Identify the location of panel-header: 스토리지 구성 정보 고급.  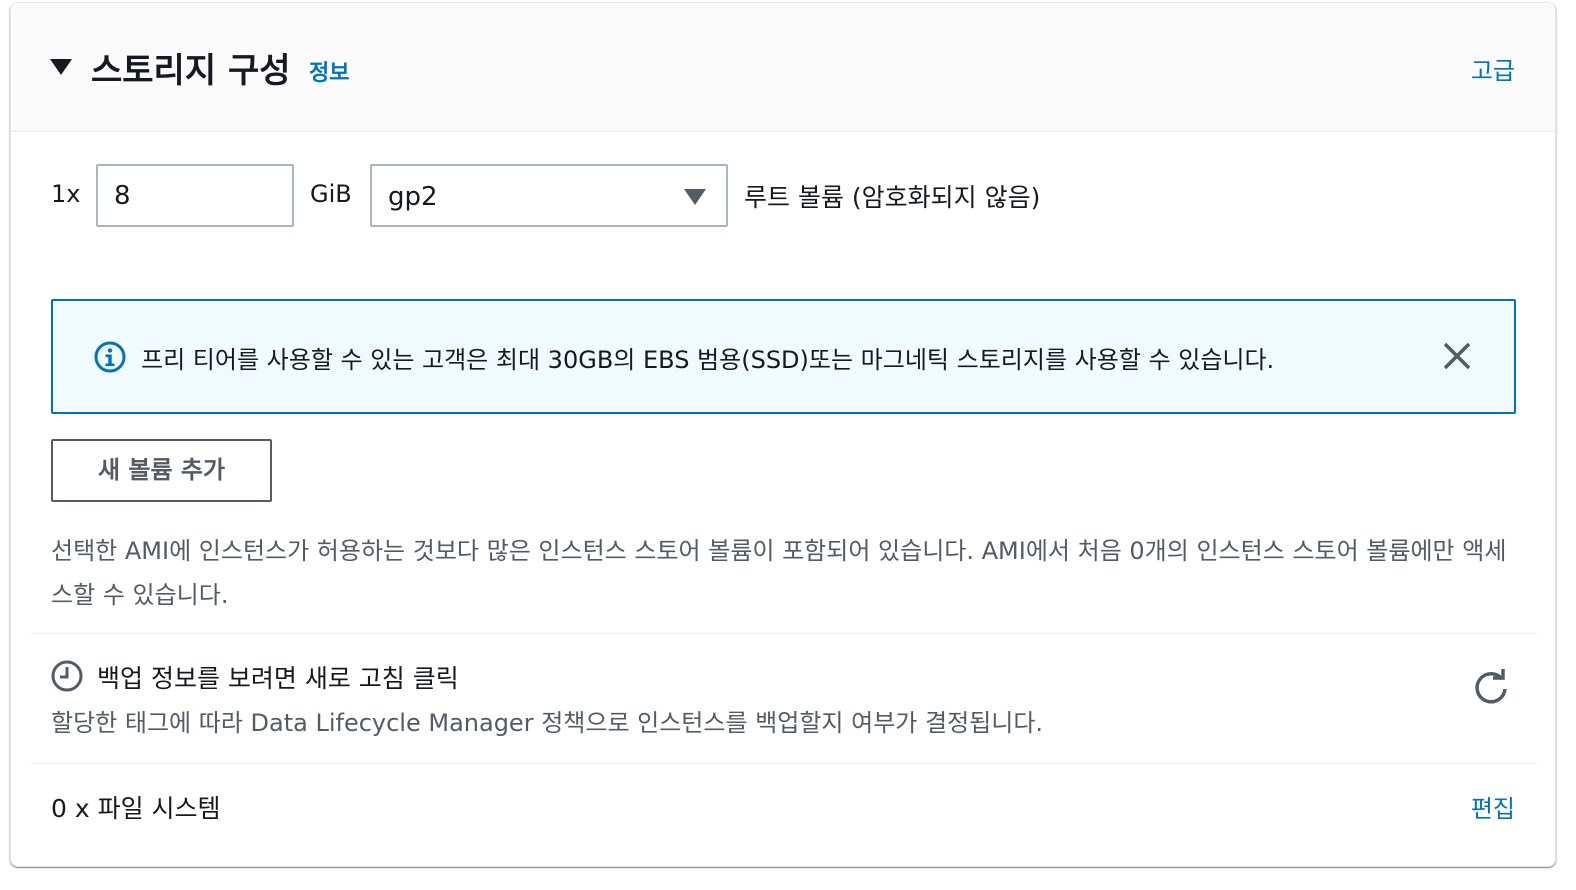
(783, 67).